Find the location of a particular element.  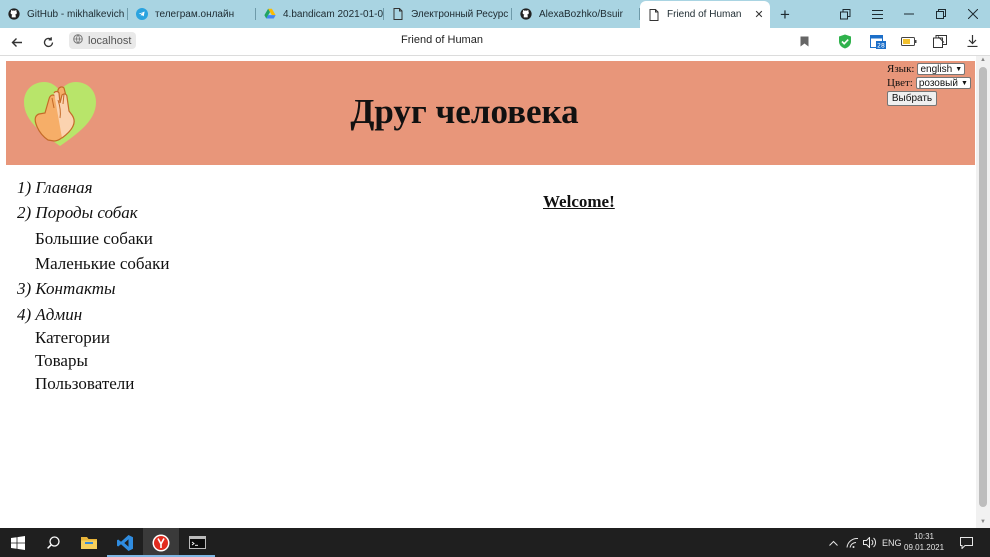

language-label: Язык: is located at coordinates (901, 69).